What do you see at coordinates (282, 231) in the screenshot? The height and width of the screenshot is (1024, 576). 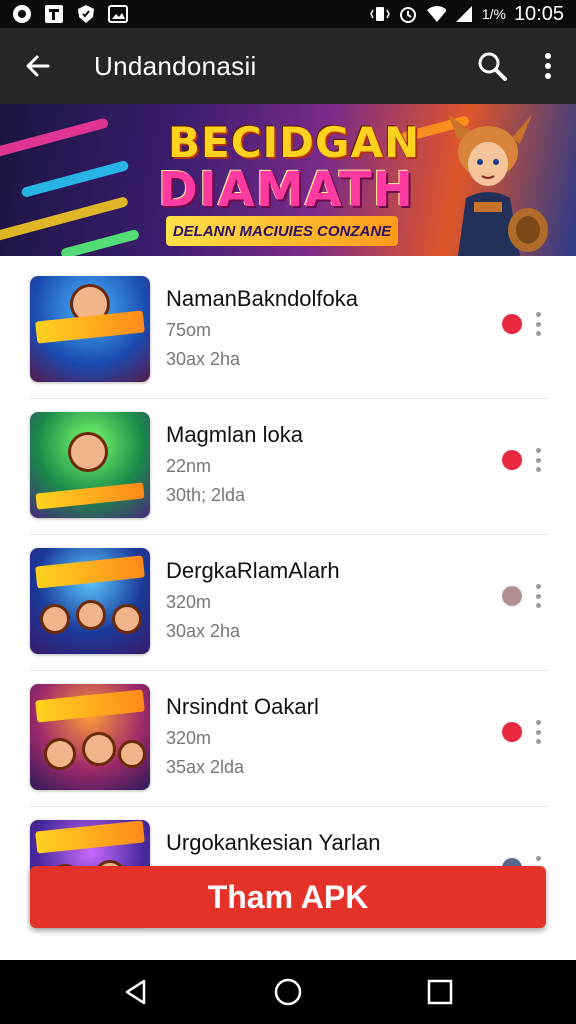 I see `banner-tagline: DELANN MACIUIES CONZANE` at bounding box center [282, 231].